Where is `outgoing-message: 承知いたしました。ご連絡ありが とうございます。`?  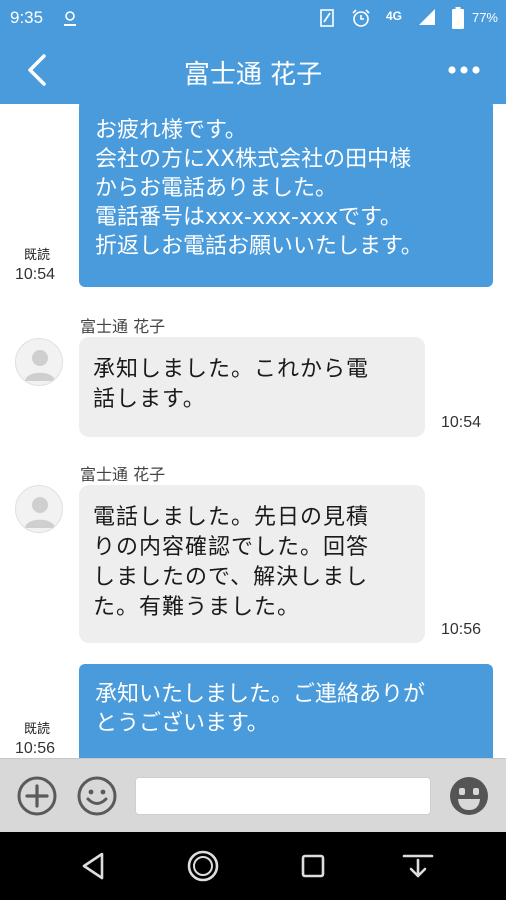 outgoing-message: 承知いたしました。ご連絡ありが とうございます。 is located at coordinates (286, 711).